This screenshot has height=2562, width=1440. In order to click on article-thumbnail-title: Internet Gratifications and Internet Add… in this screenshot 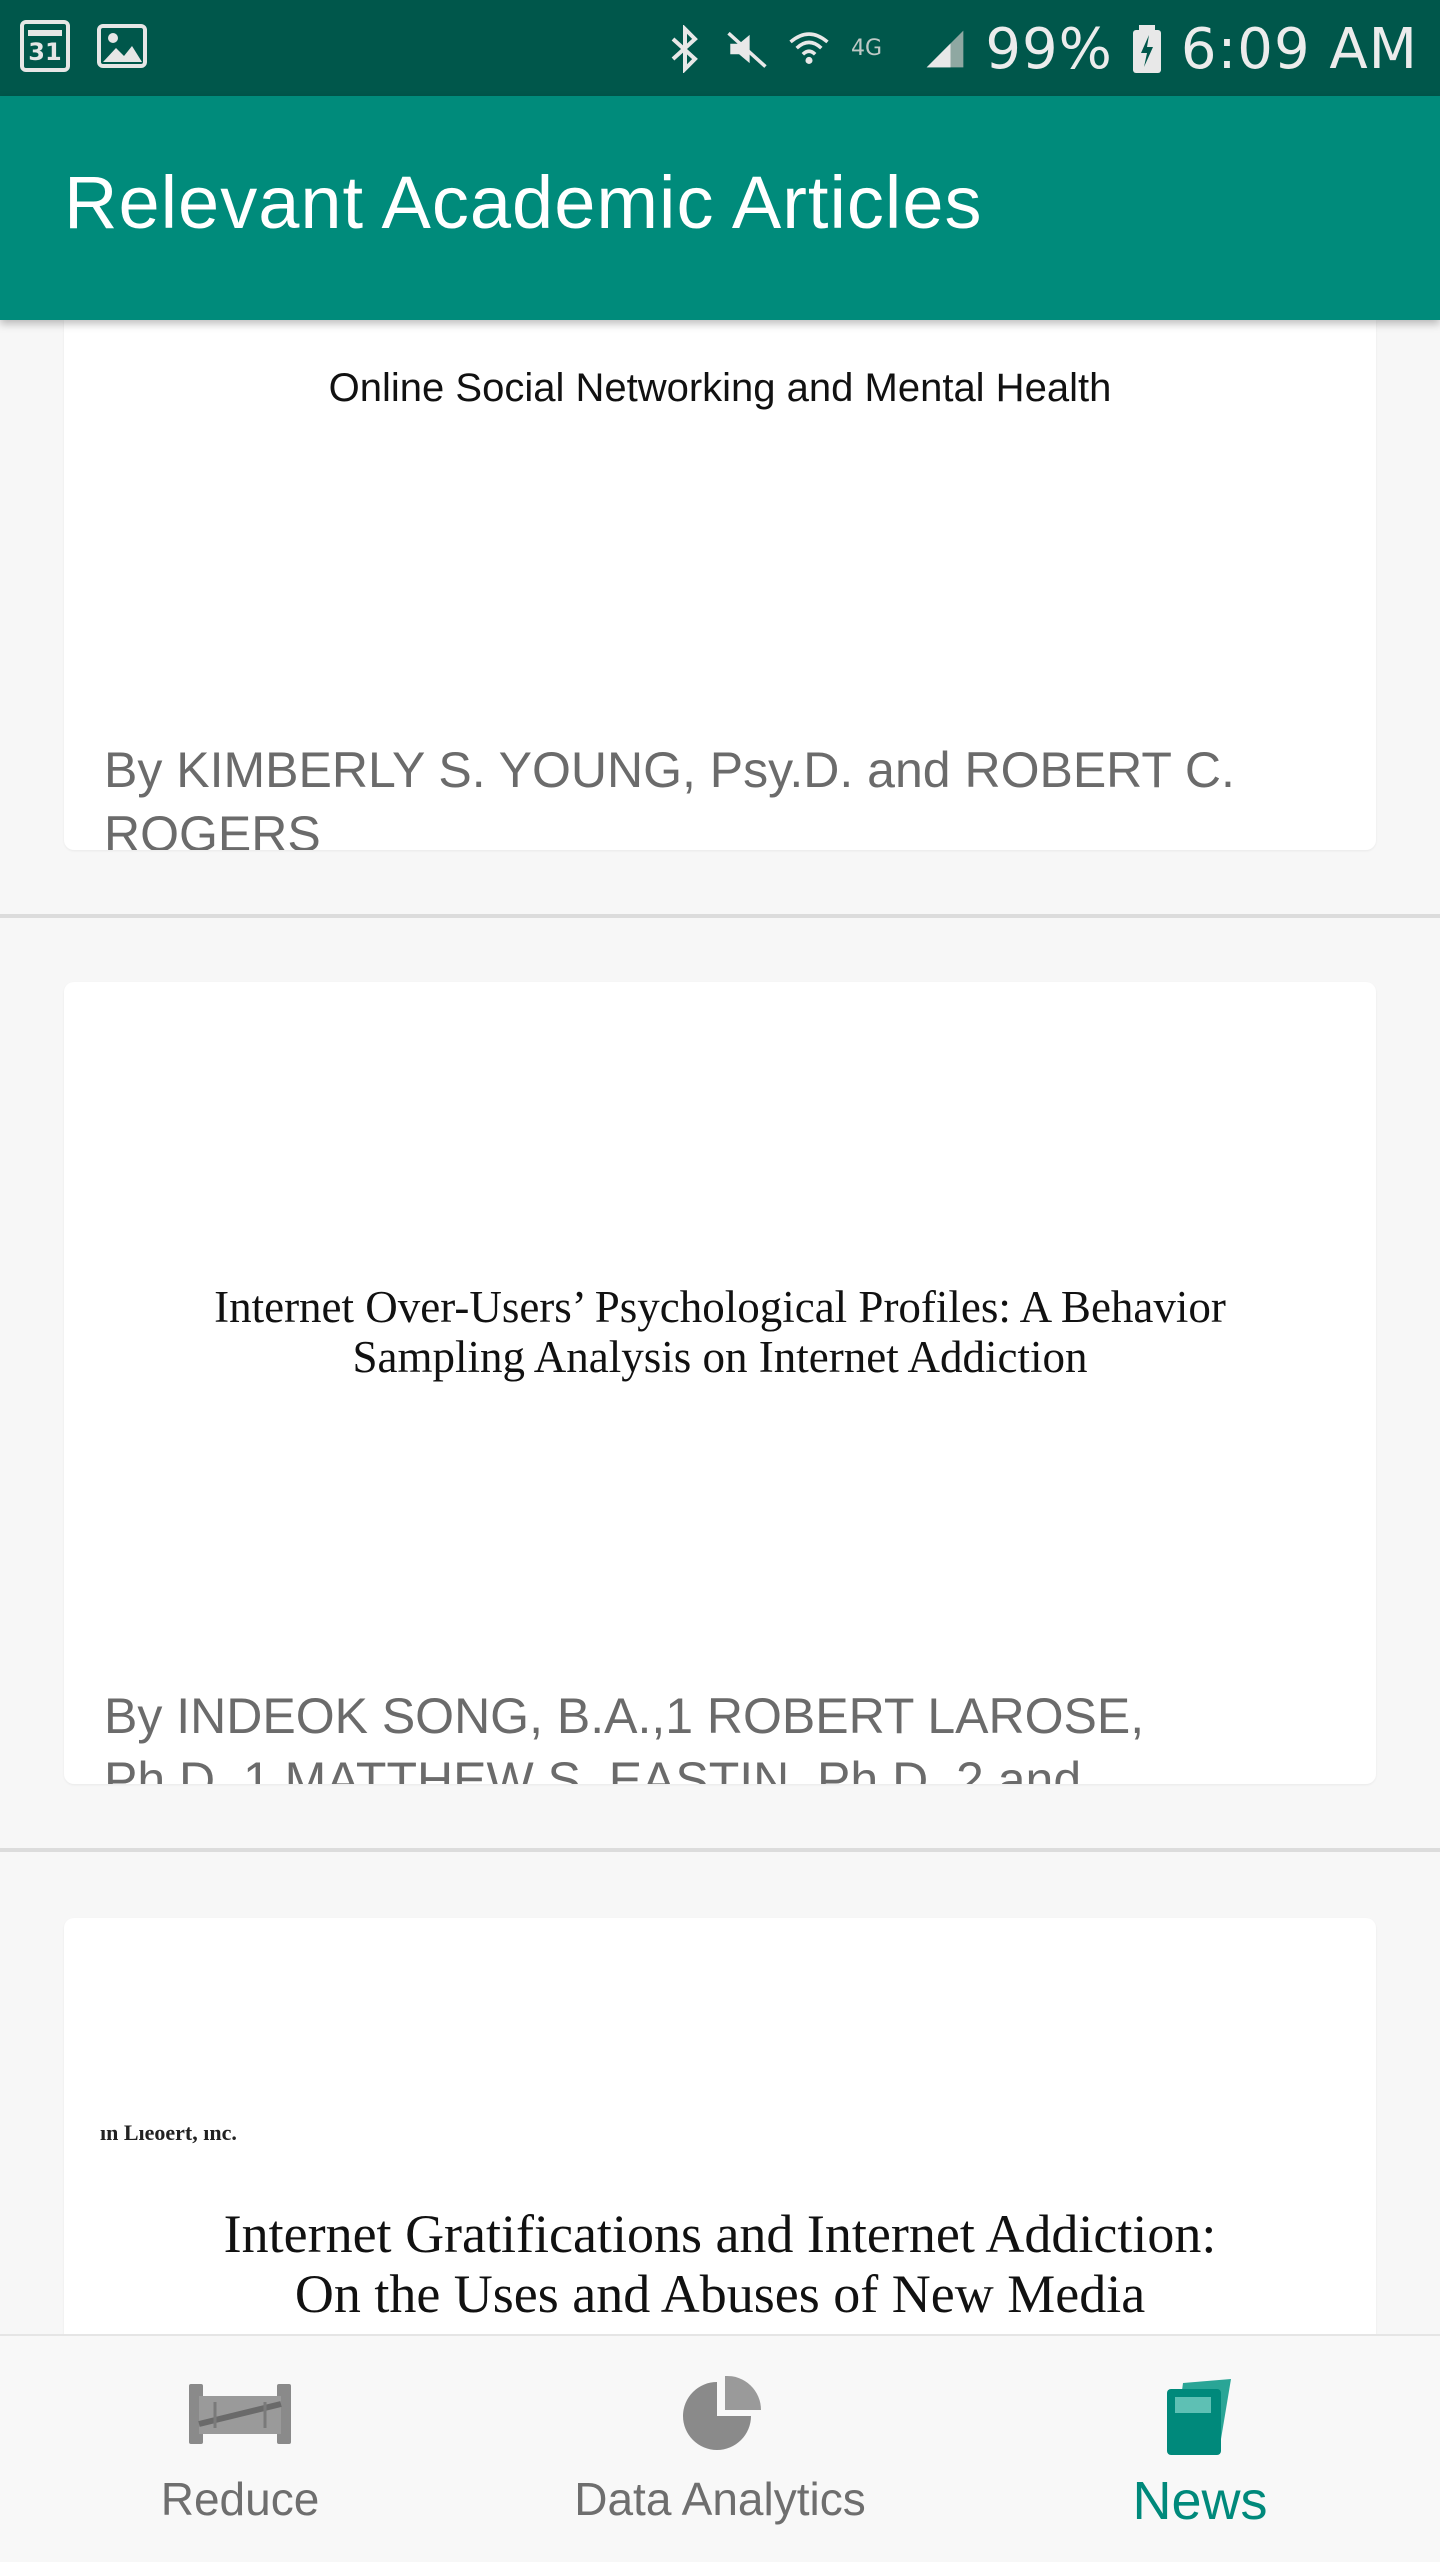, I will do `click(720, 2264)`.